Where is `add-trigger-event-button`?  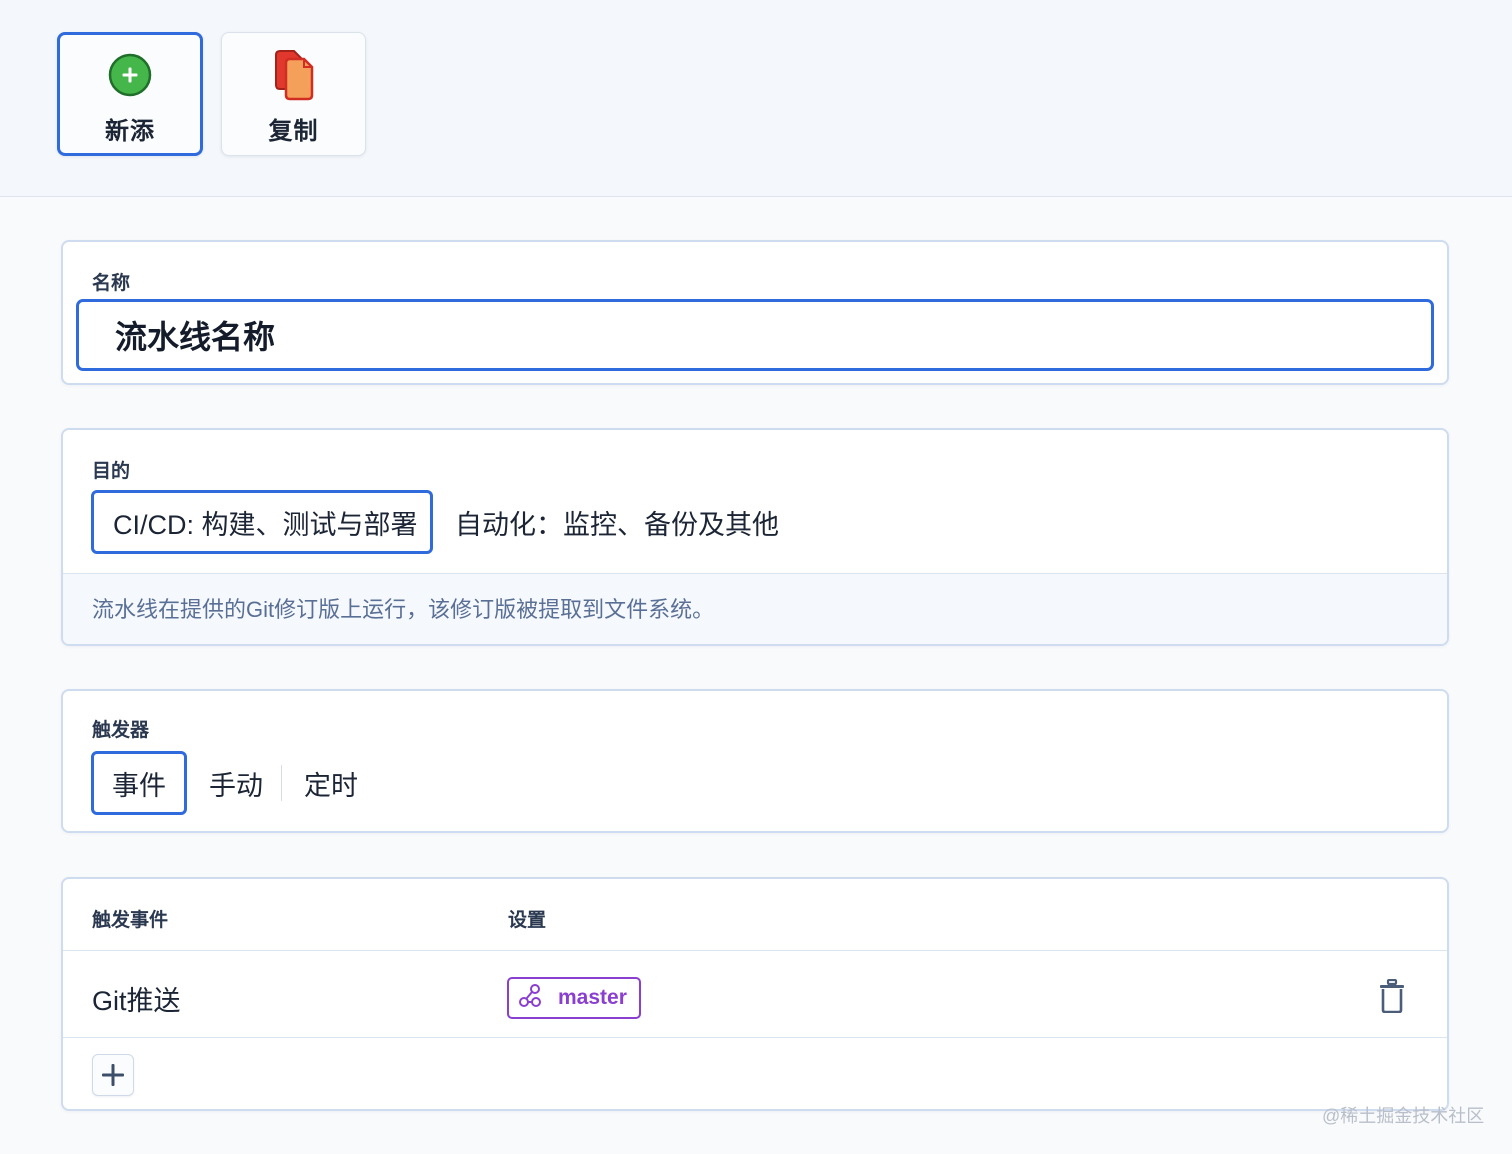 add-trigger-event-button is located at coordinates (113, 1075).